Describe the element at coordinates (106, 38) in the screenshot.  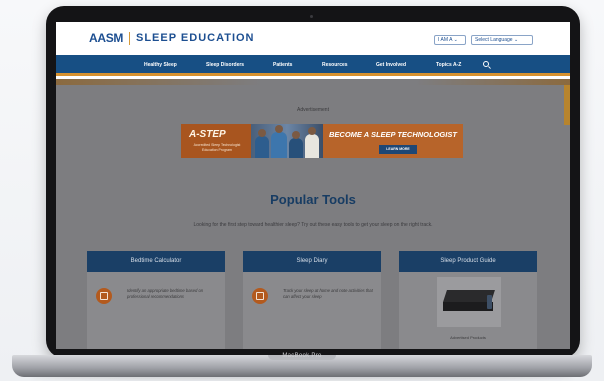
I see `aasm-logo: AASM` at that location.